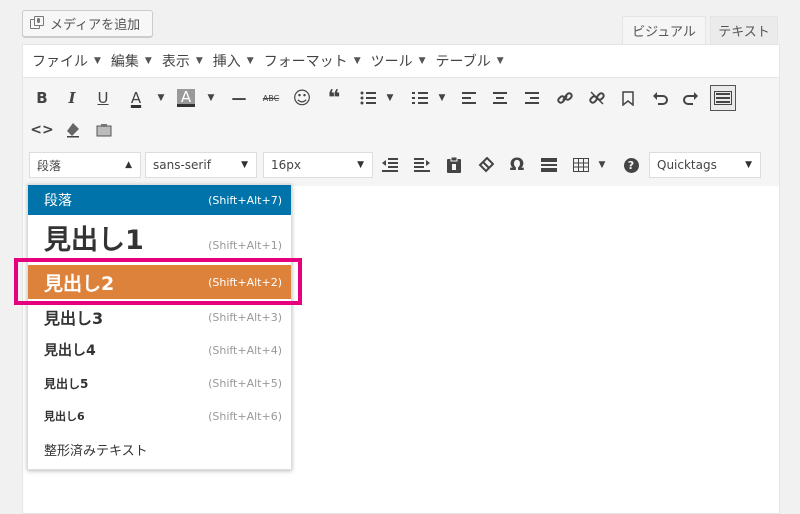  I want to click on emoticon-button: ☺, so click(302, 98).